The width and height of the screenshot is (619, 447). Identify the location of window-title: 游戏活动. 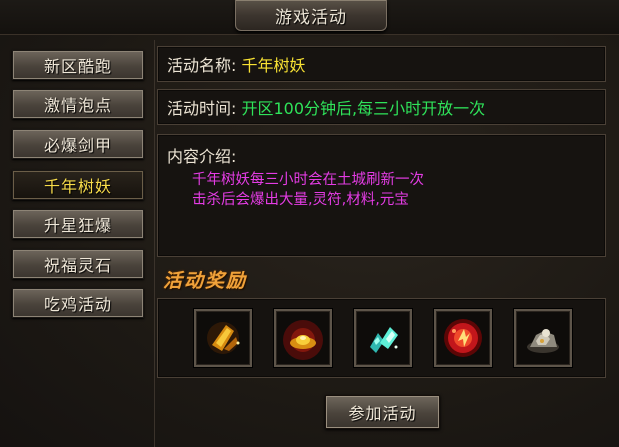
(311, 17).